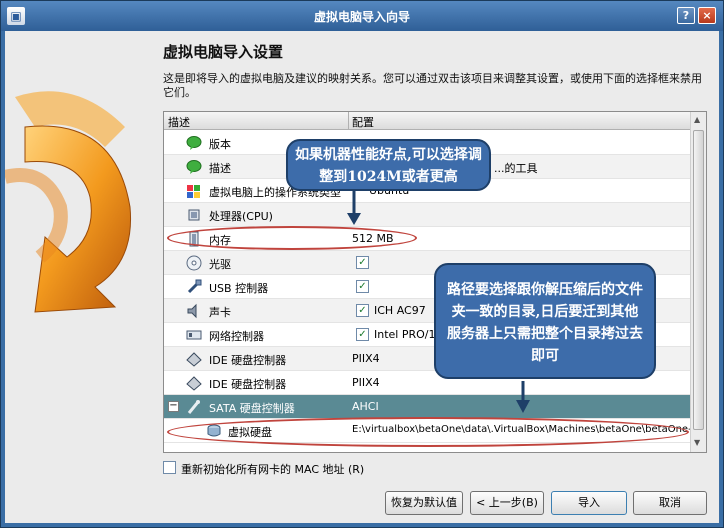 The image size is (724, 528). I want to click on window-title: 虚拟电脑导入向导, so click(361, 17).